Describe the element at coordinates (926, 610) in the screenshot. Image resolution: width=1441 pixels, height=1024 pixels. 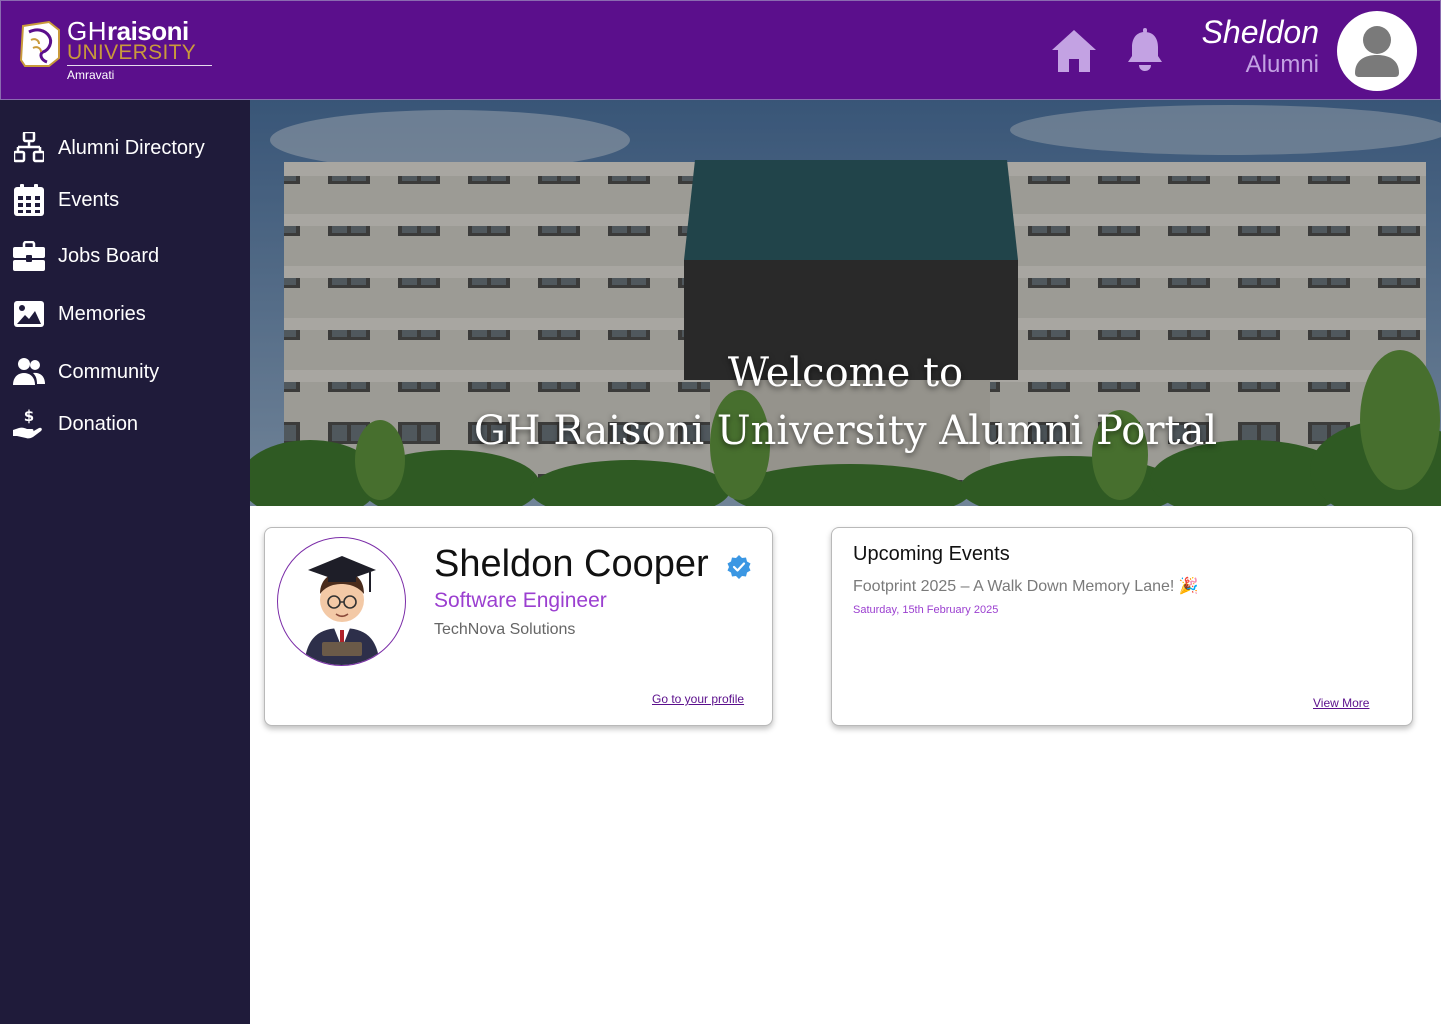
I see `event-item-date: Saturday, 15th February 2025` at that location.